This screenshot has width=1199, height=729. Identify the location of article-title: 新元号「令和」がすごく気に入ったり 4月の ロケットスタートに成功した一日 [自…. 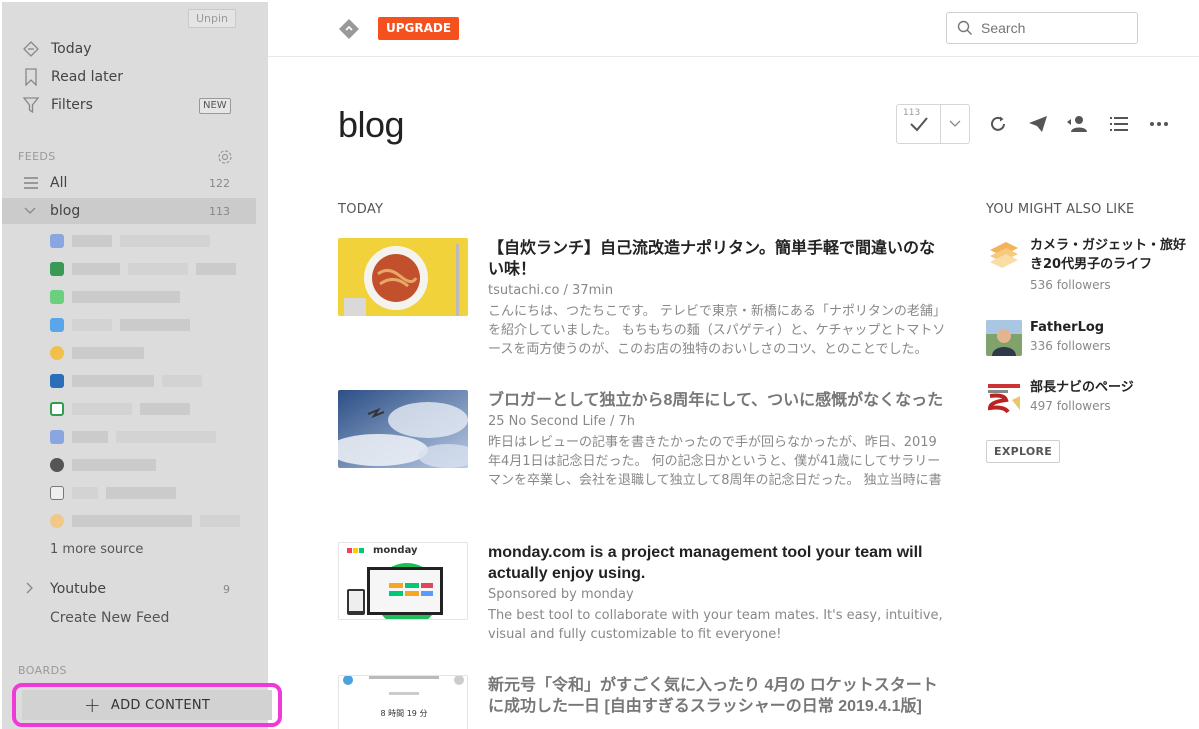
(718, 696).